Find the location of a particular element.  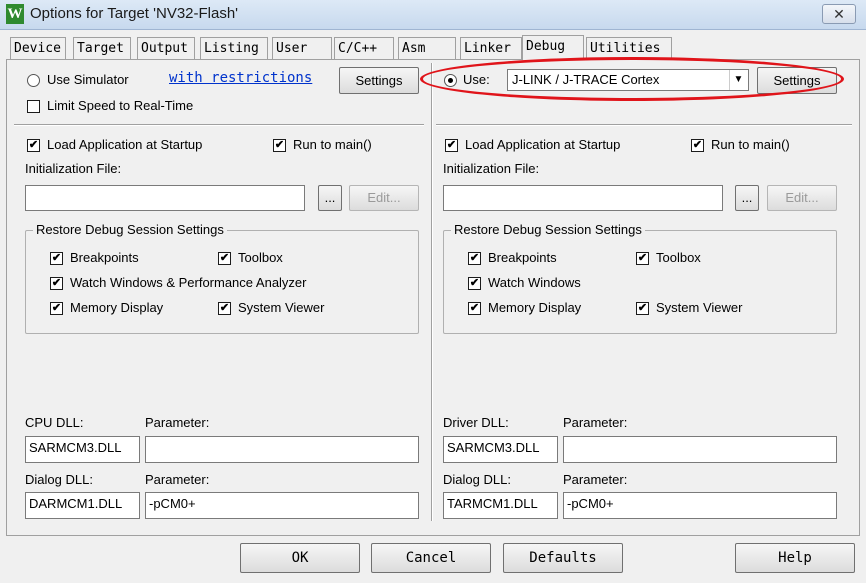

left-dialog-dll-label: Dialog DLL: is located at coordinates (59, 479).